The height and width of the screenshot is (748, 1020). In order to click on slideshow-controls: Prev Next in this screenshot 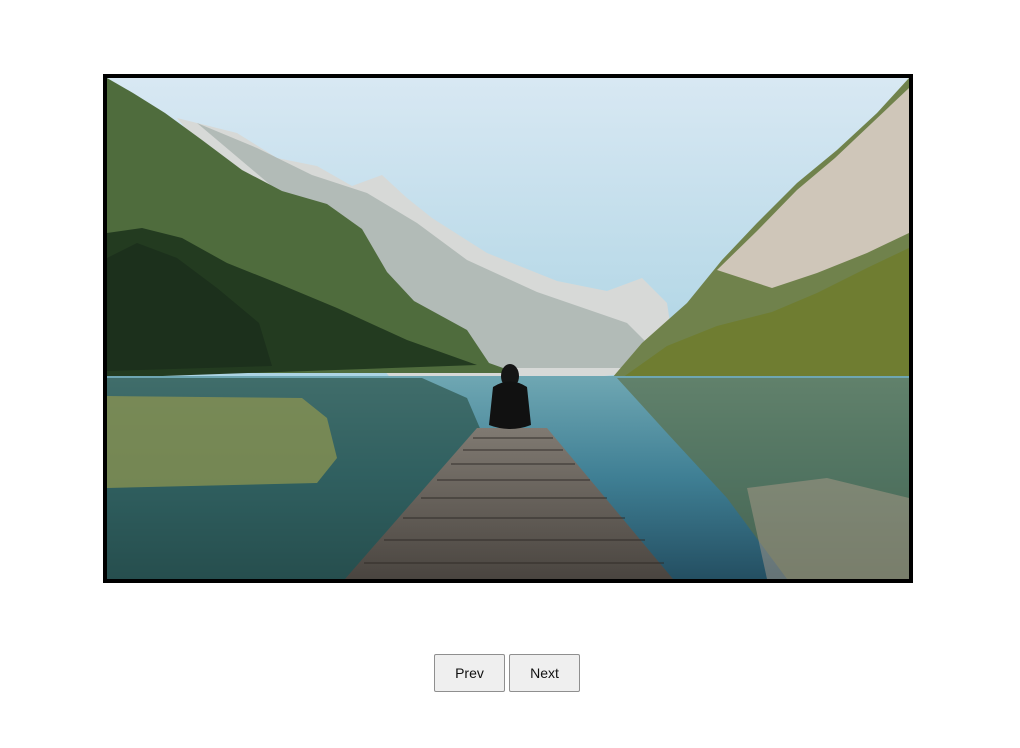, I will do `click(507, 673)`.